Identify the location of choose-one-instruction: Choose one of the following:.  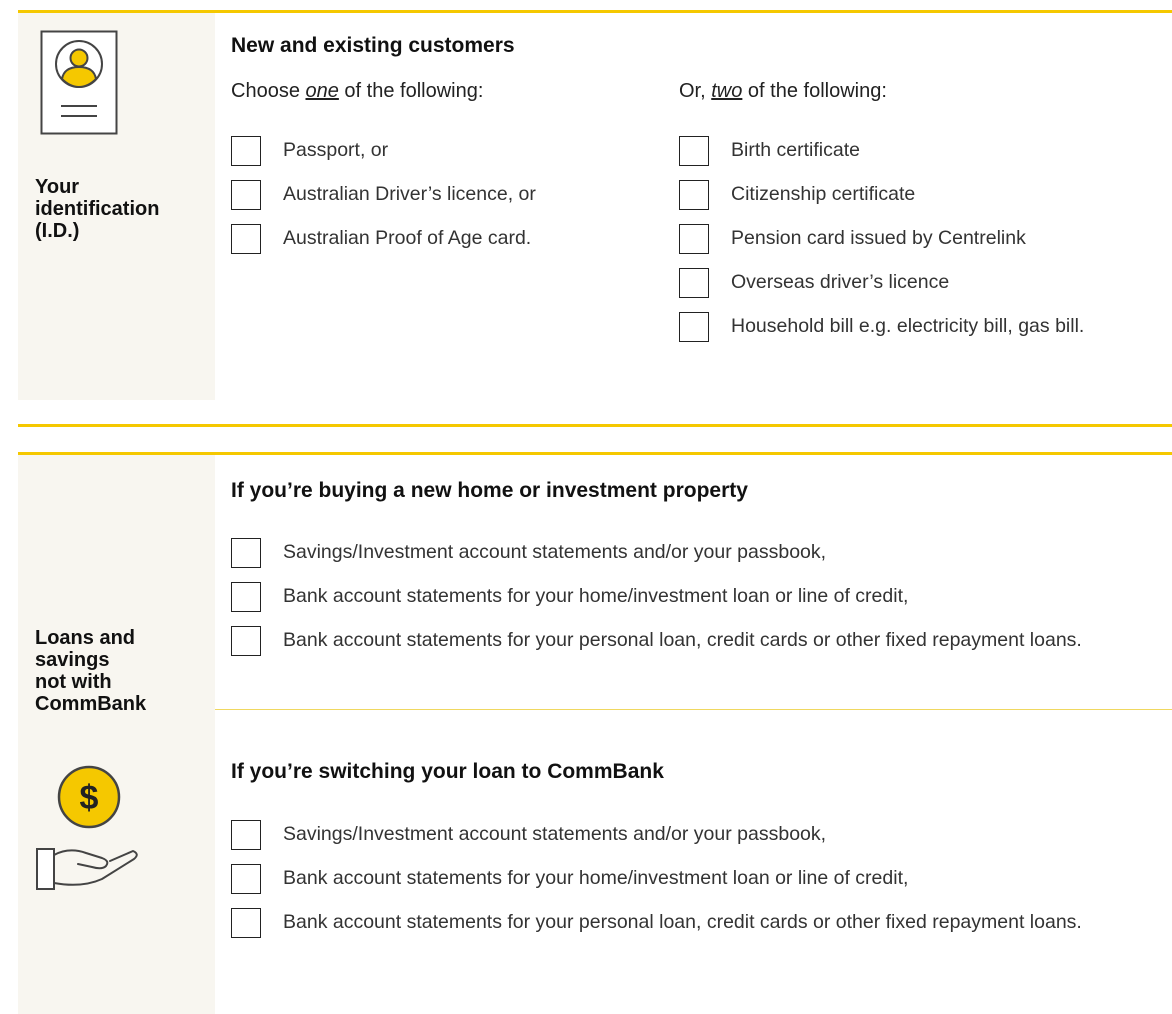
(357, 91).